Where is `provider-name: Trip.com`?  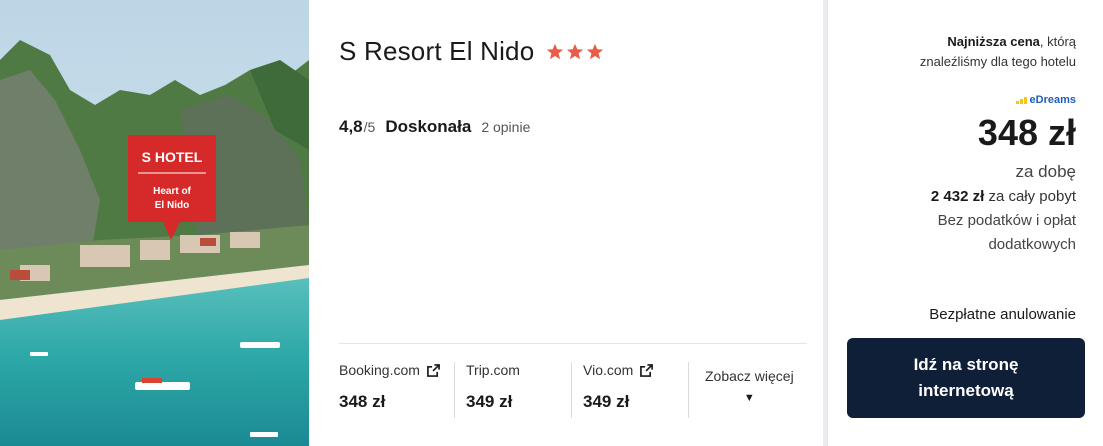 provider-name: Trip.com is located at coordinates (493, 370).